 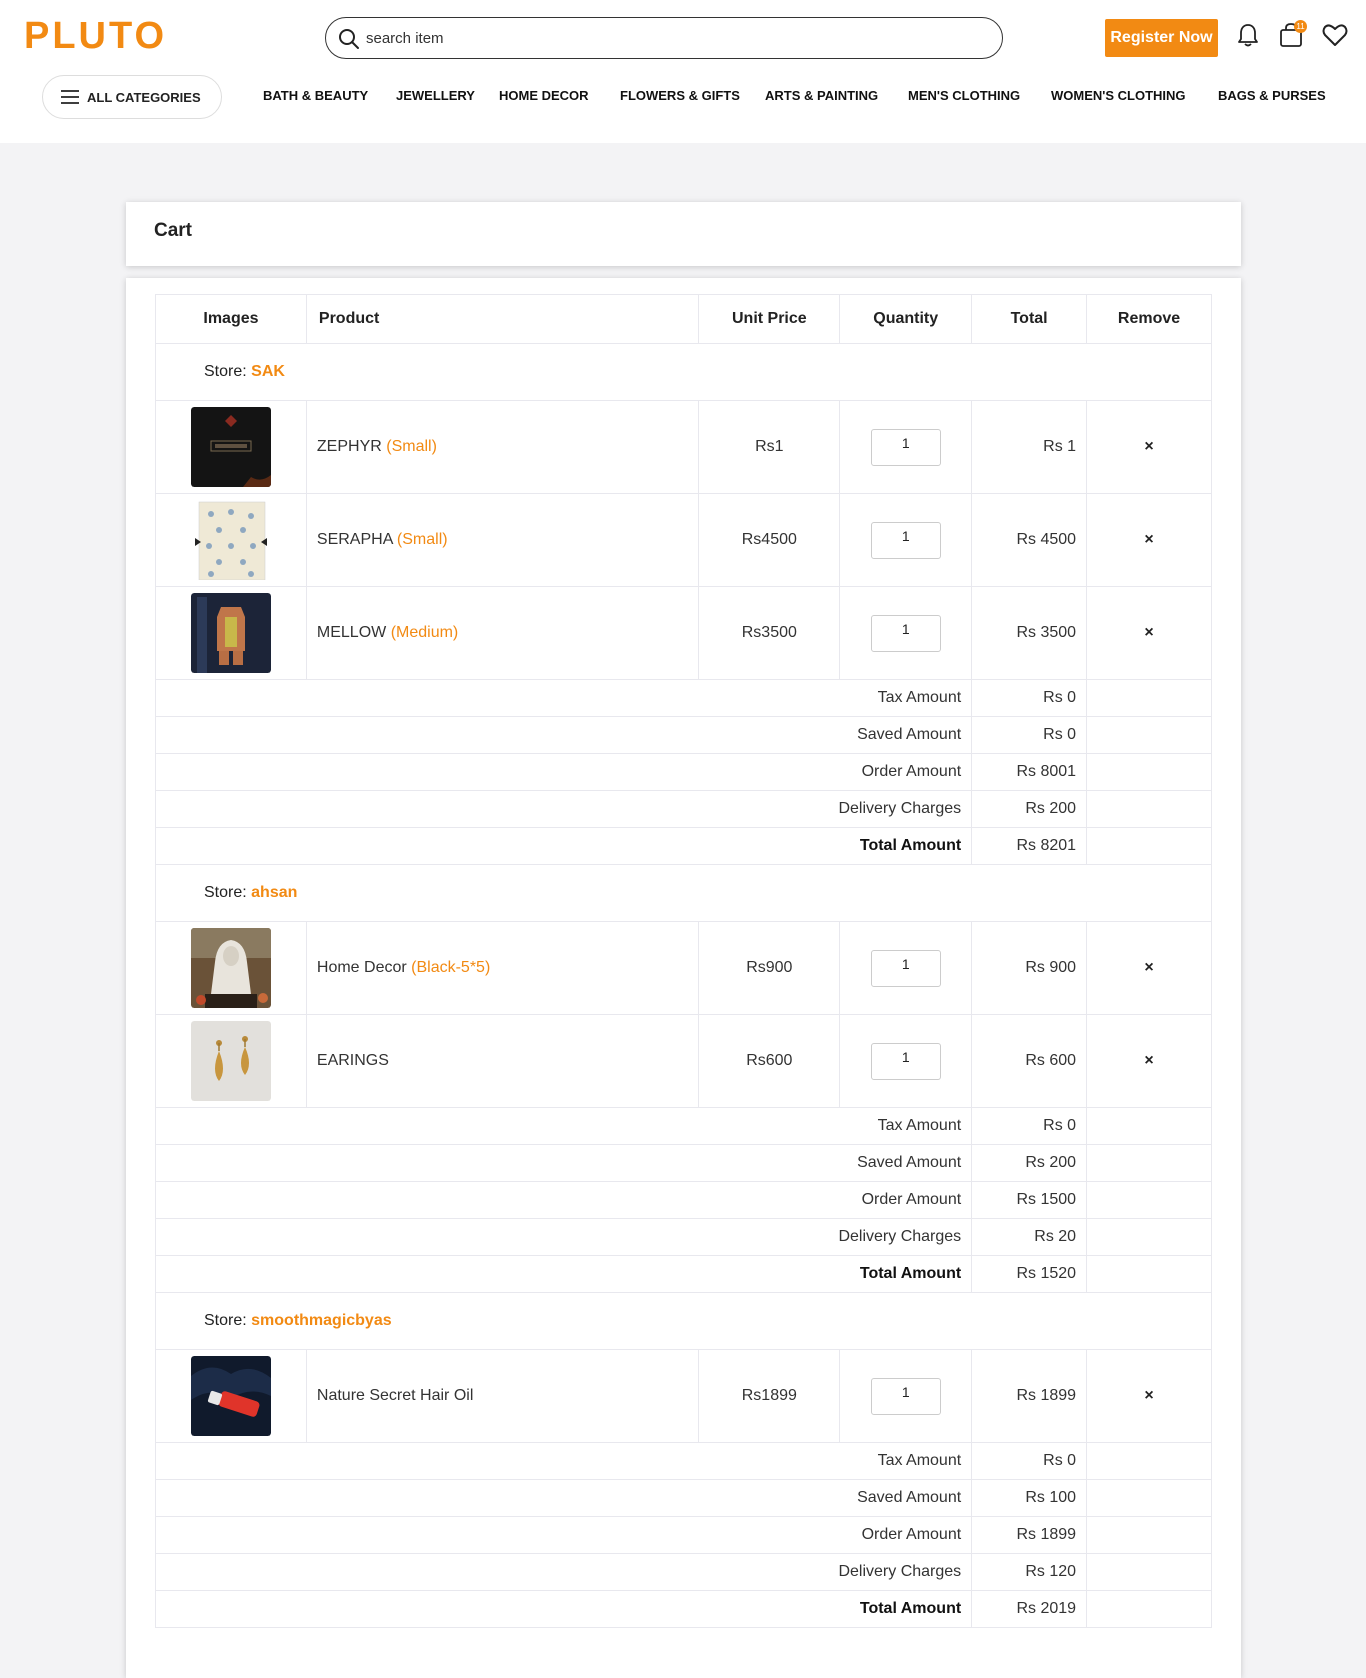 What do you see at coordinates (274, 892) in the screenshot?
I see `store-name-link: ahsan` at bounding box center [274, 892].